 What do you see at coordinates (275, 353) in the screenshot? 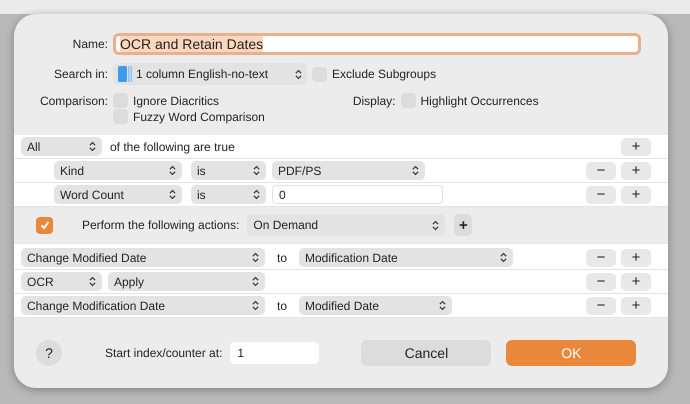
I see `counter-field: 1` at bounding box center [275, 353].